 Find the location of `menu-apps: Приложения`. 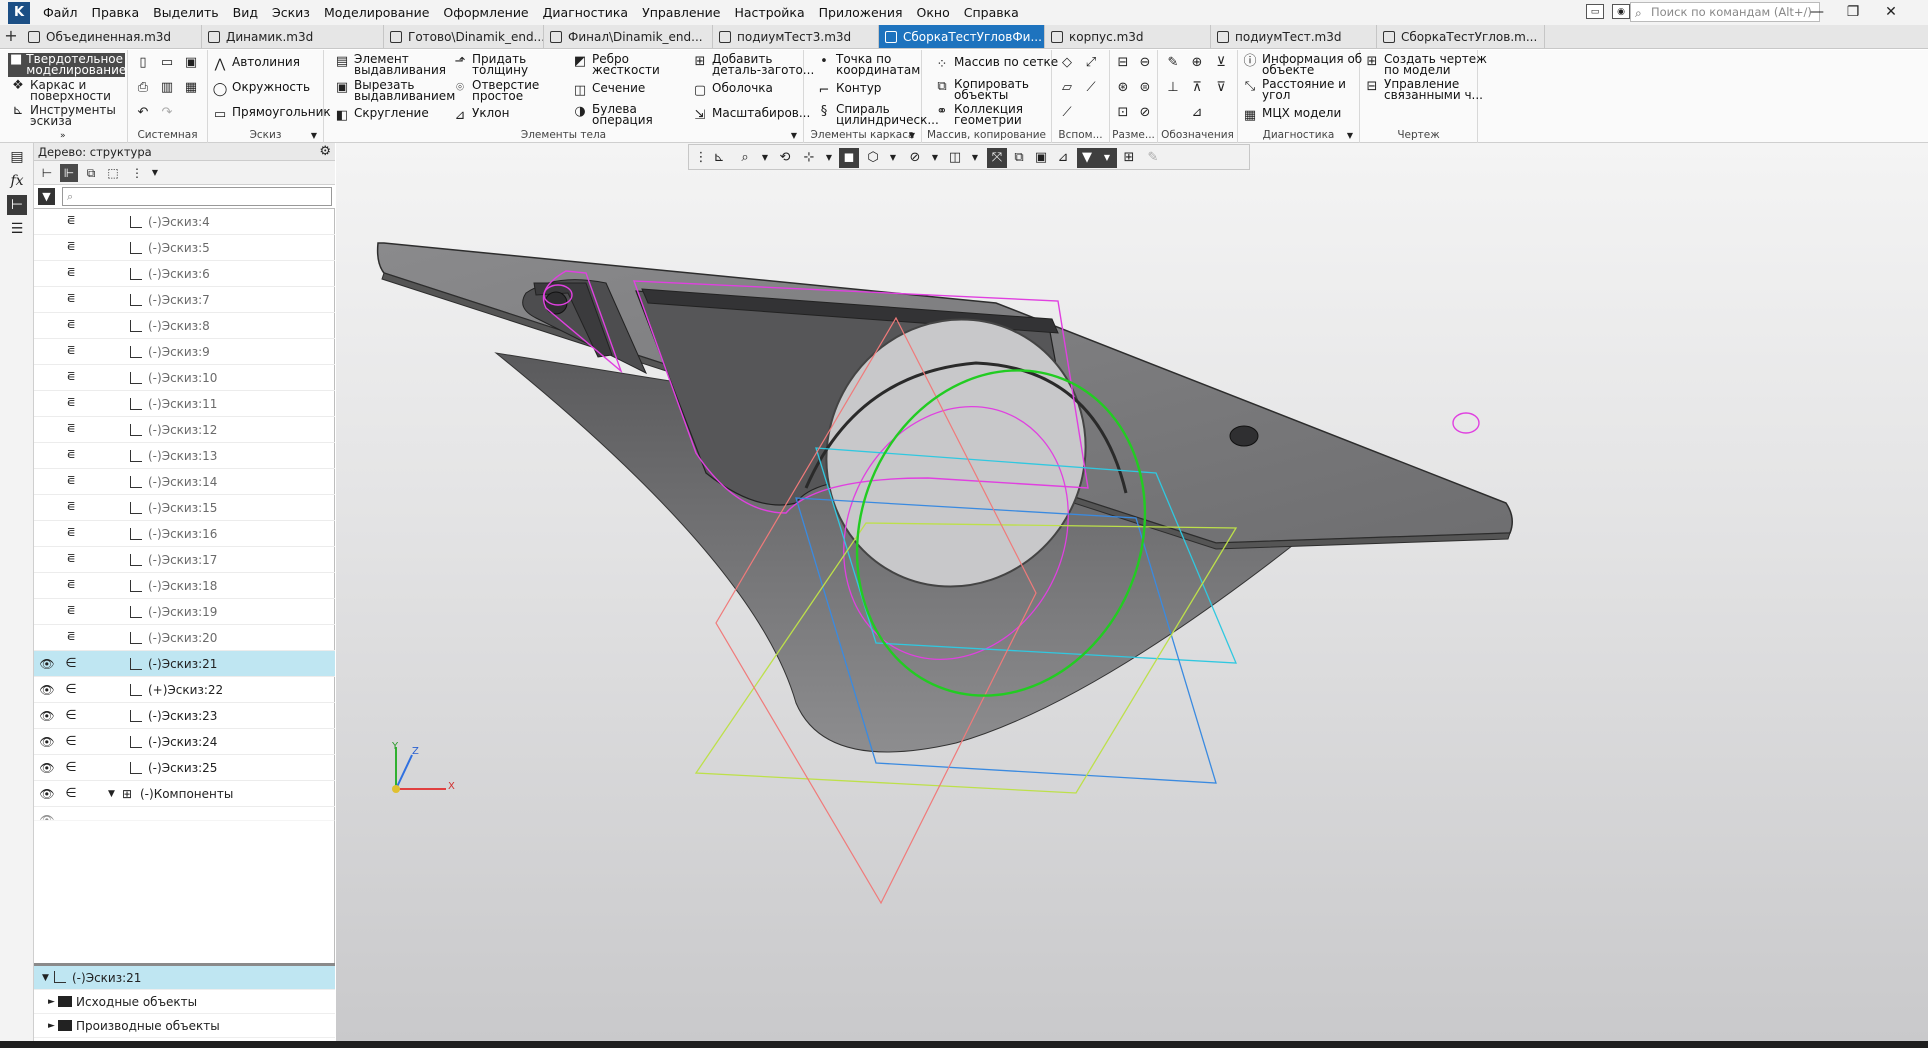

menu-apps: Приложения is located at coordinates (861, 12).